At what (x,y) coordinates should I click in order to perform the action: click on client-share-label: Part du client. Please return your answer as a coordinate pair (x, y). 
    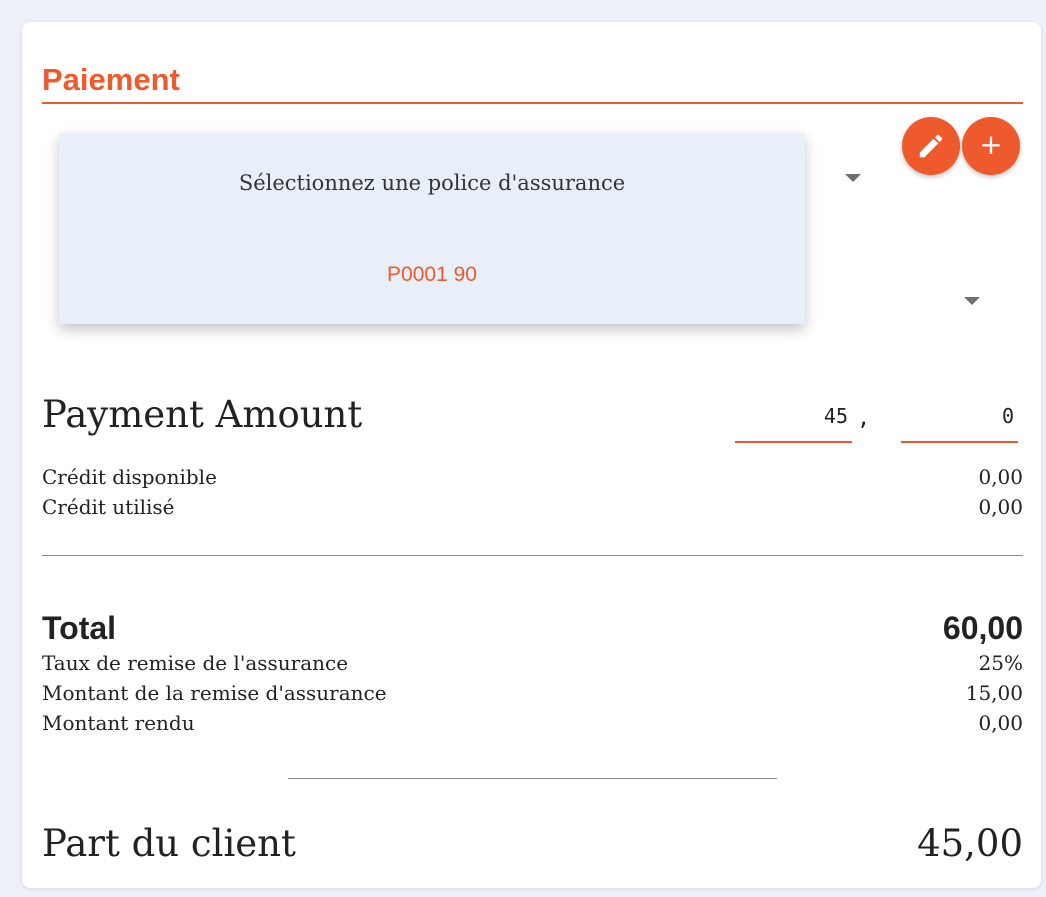
    Looking at the image, I should click on (169, 843).